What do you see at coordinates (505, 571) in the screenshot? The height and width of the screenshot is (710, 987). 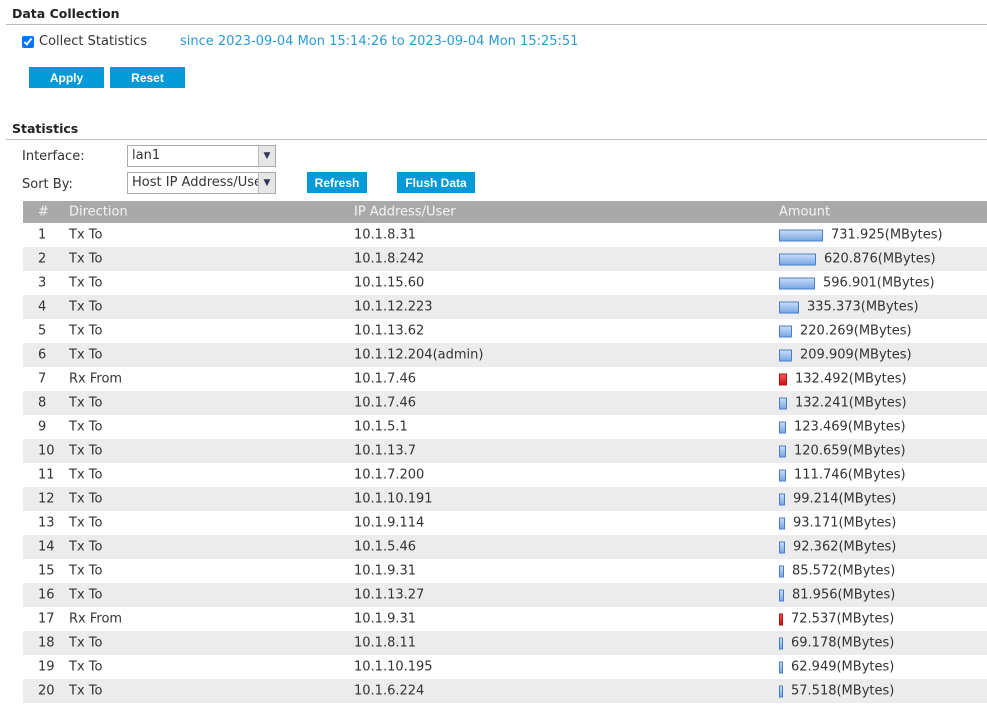 I see `table-row: 15 Tx To 10.1.9.31 85.572(MBytes)` at bounding box center [505, 571].